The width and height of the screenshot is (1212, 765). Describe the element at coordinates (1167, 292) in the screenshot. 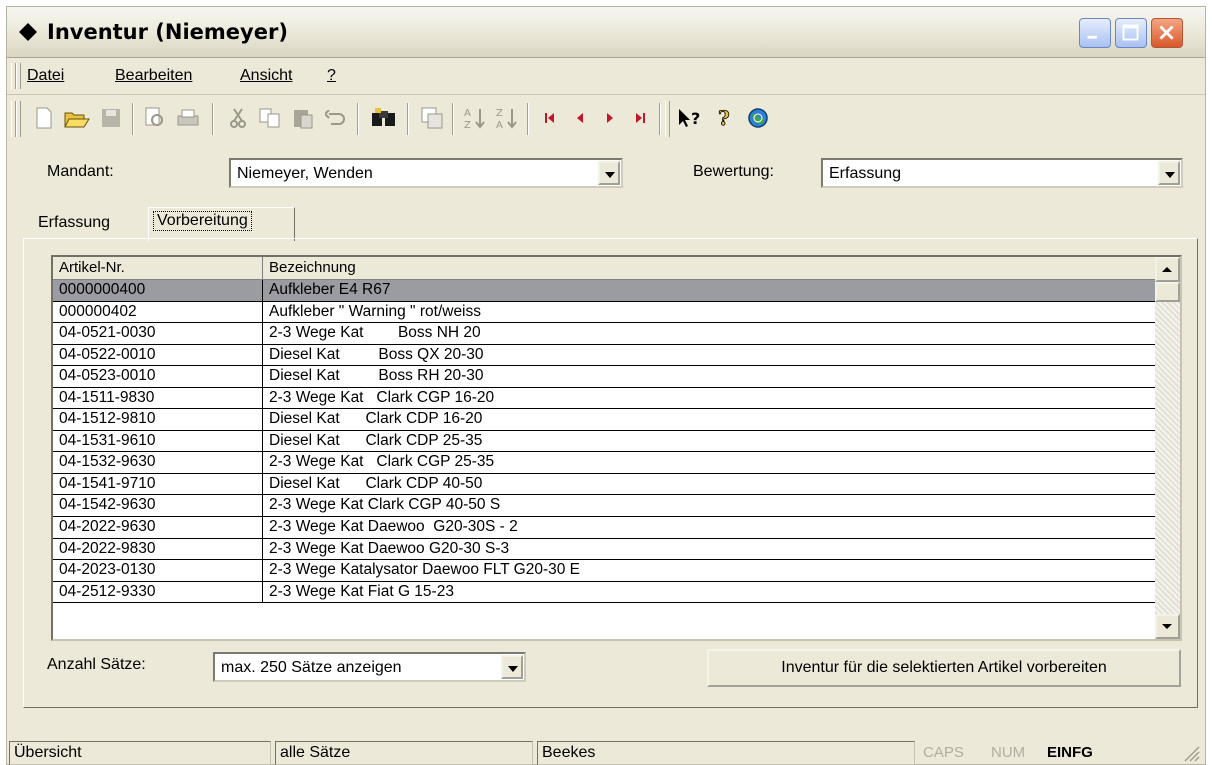

I see `scroll-thumb` at that location.